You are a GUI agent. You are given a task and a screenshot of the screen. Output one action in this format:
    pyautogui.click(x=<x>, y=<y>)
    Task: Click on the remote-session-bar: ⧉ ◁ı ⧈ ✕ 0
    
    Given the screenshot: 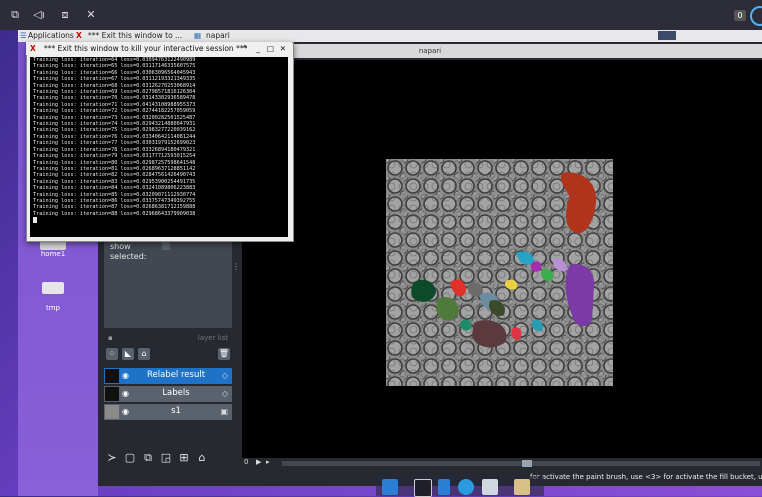 What is the action you would take?
    pyautogui.click(x=381, y=15)
    